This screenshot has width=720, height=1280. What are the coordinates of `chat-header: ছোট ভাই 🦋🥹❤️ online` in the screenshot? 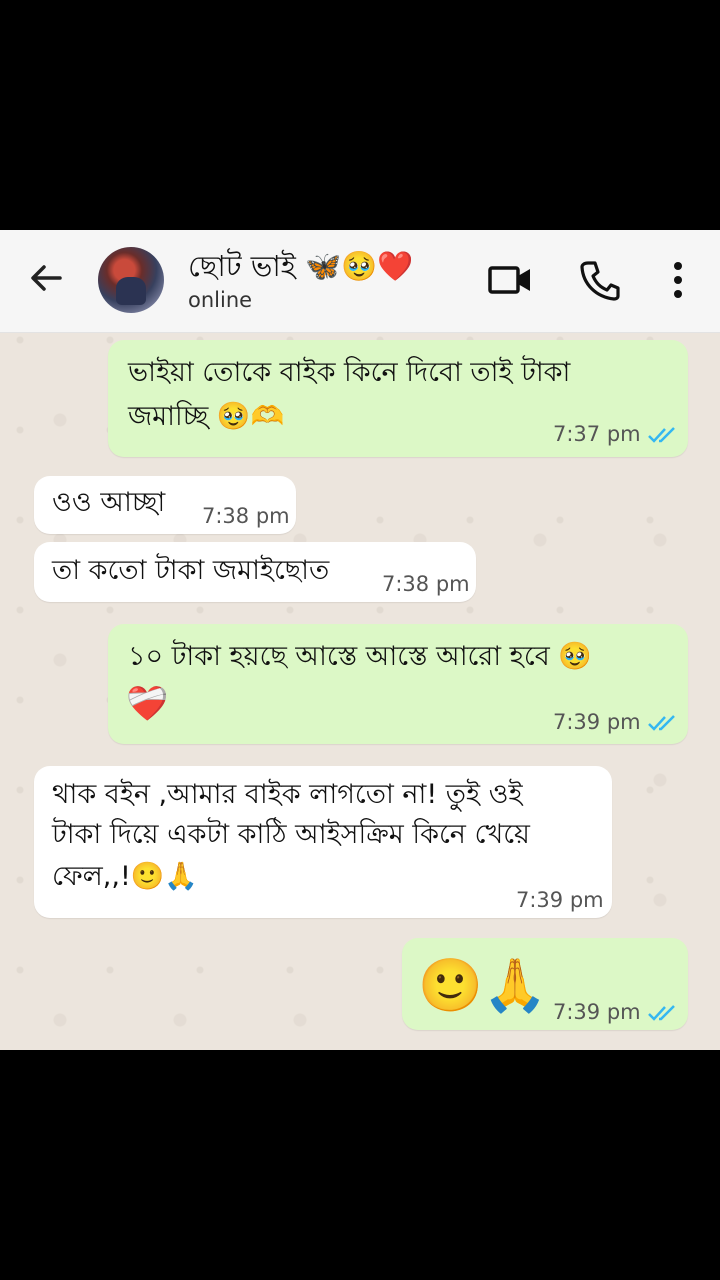 It's located at (360, 281).